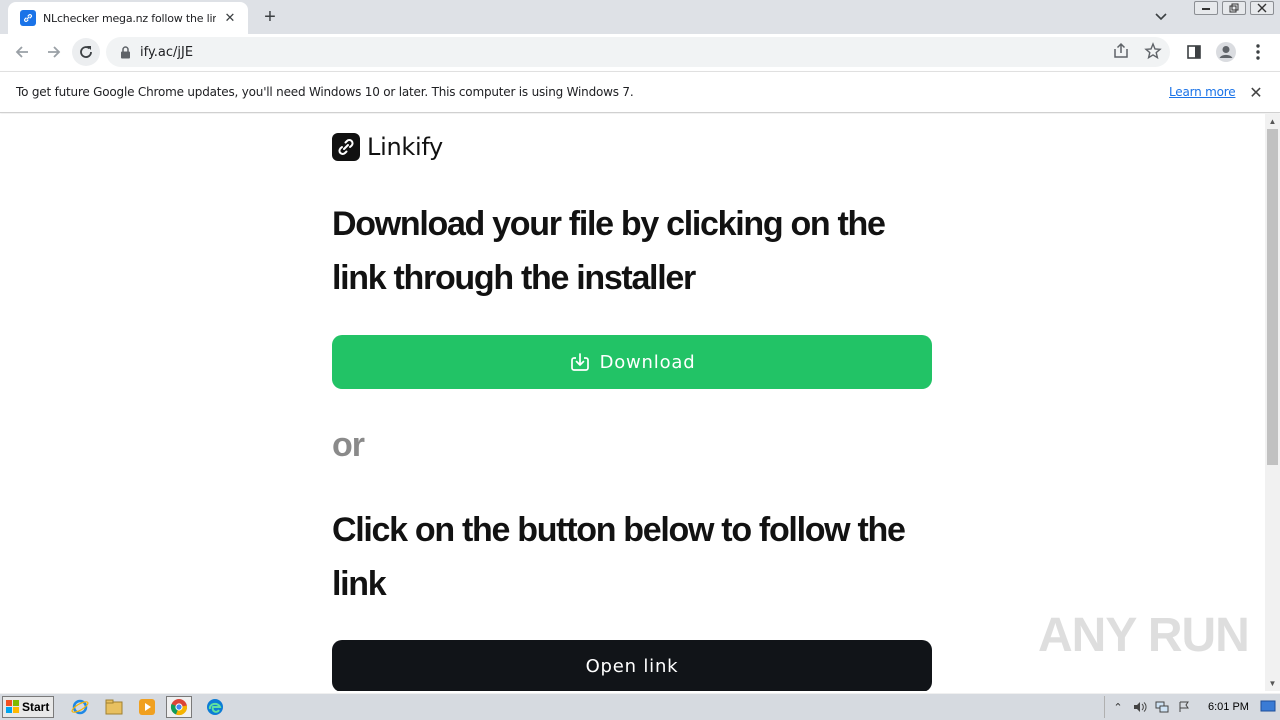 The height and width of the screenshot is (720, 1280). What do you see at coordinates (179, 707) in the screenshot?
I see `chrome-taskbar-icon` at bounding box center [179, 707].